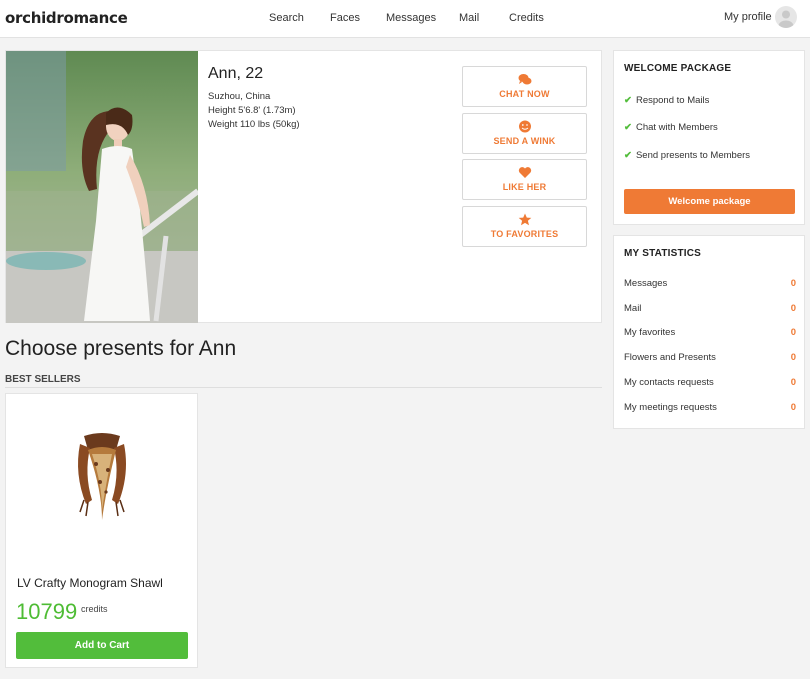 This screenshot has width=810, height=679. I want to click on my-profile-link: My profile, so click(748, 17).